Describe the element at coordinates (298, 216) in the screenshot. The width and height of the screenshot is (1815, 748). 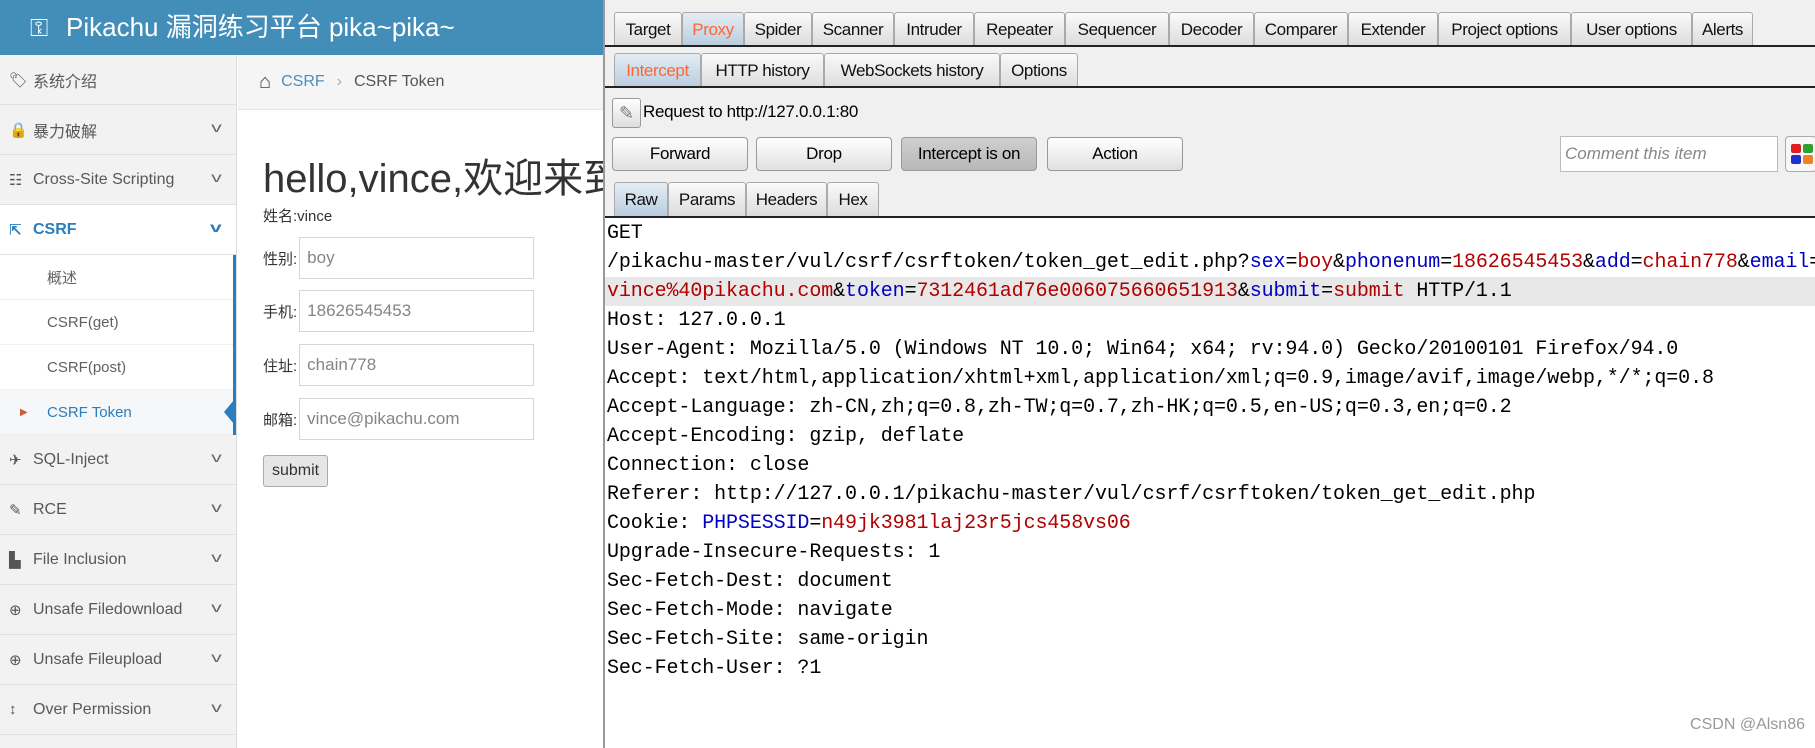
I see `name-label: 姓名:vince` at that location.